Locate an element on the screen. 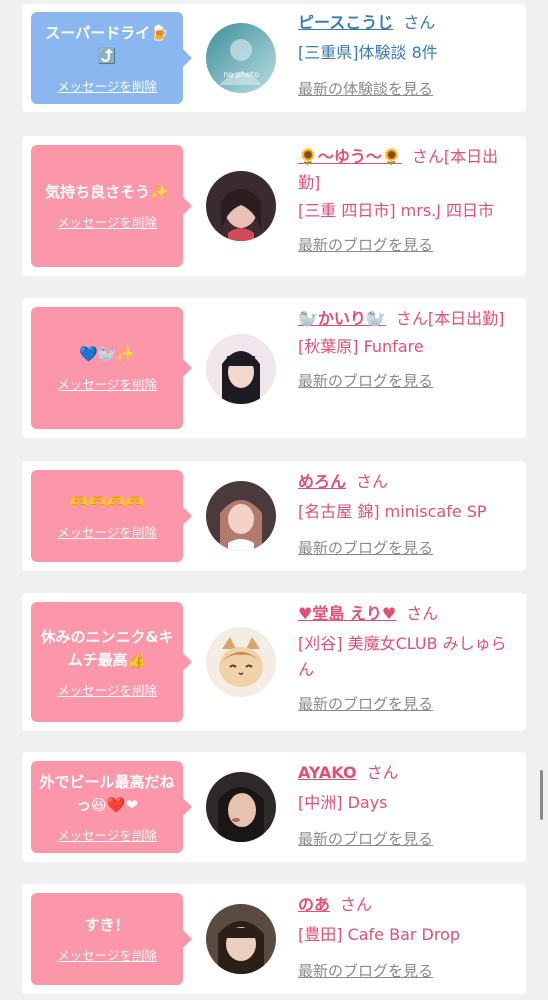 This screenshot has width=548, height=1000. message-bubble: スーパードライ🍺⤴️ メッセージを削除 is located at coordinates (111, 58).